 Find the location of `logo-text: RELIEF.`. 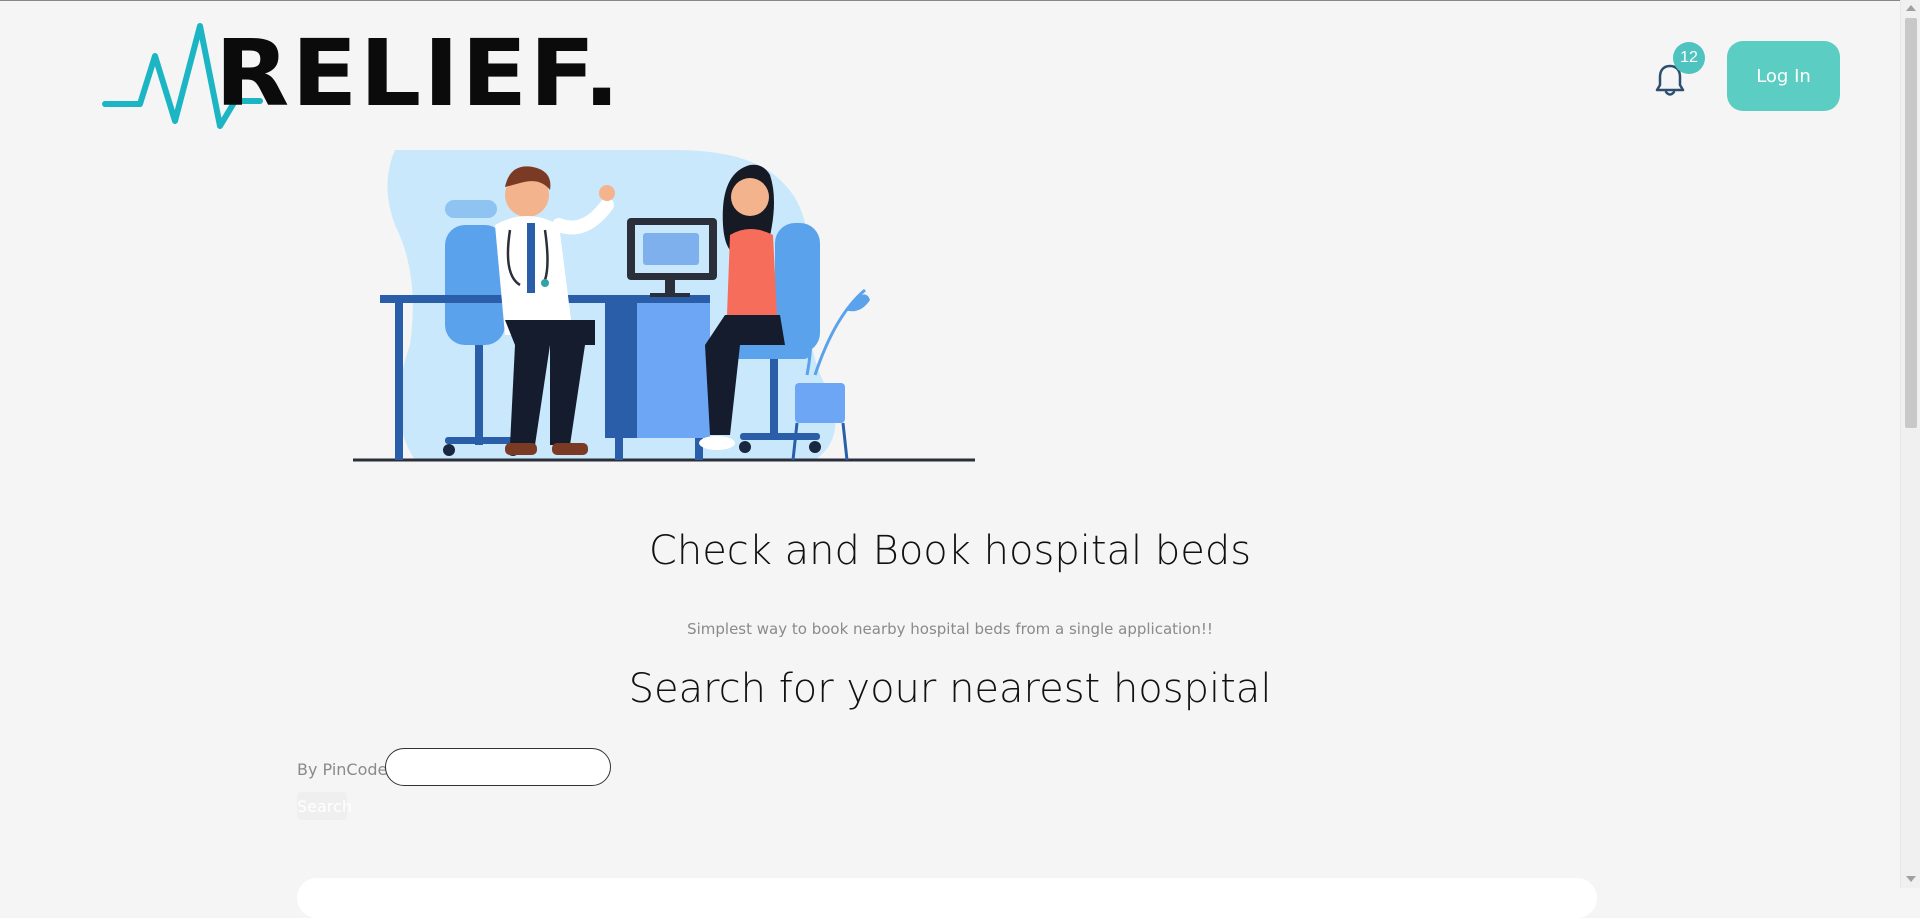

logo-text: RELIEF. is located at coordinates (419, 73).